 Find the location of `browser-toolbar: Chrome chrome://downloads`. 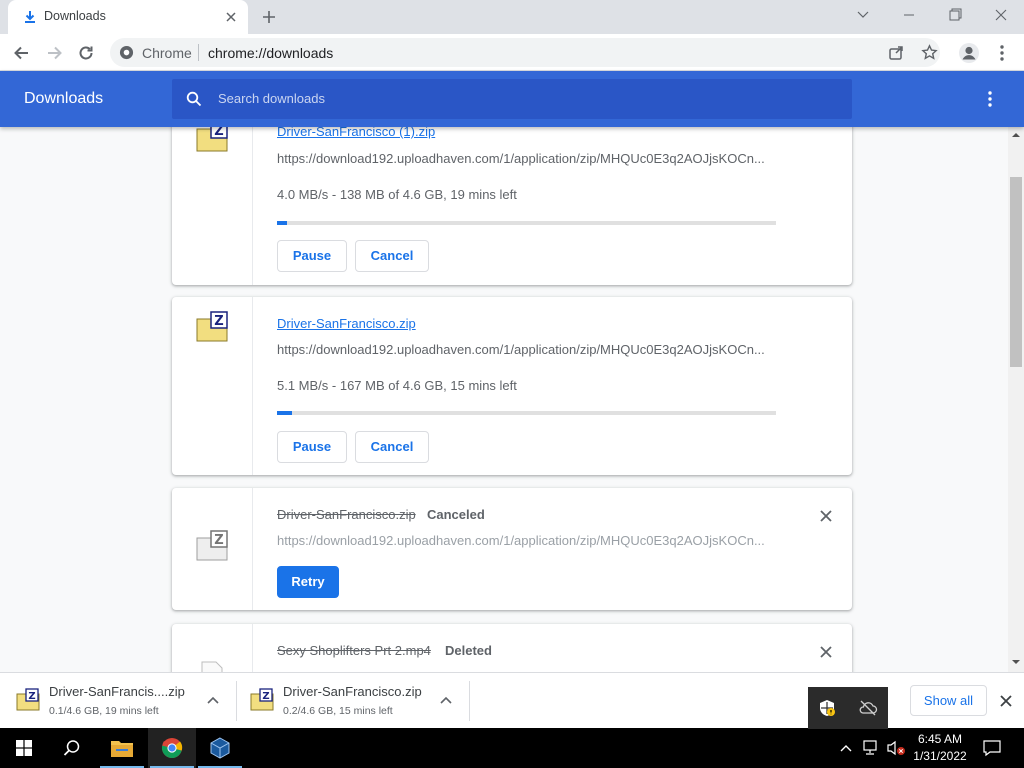

browser-toolbar: Chrome chrome://downloads is located at coordinates (512, 52).